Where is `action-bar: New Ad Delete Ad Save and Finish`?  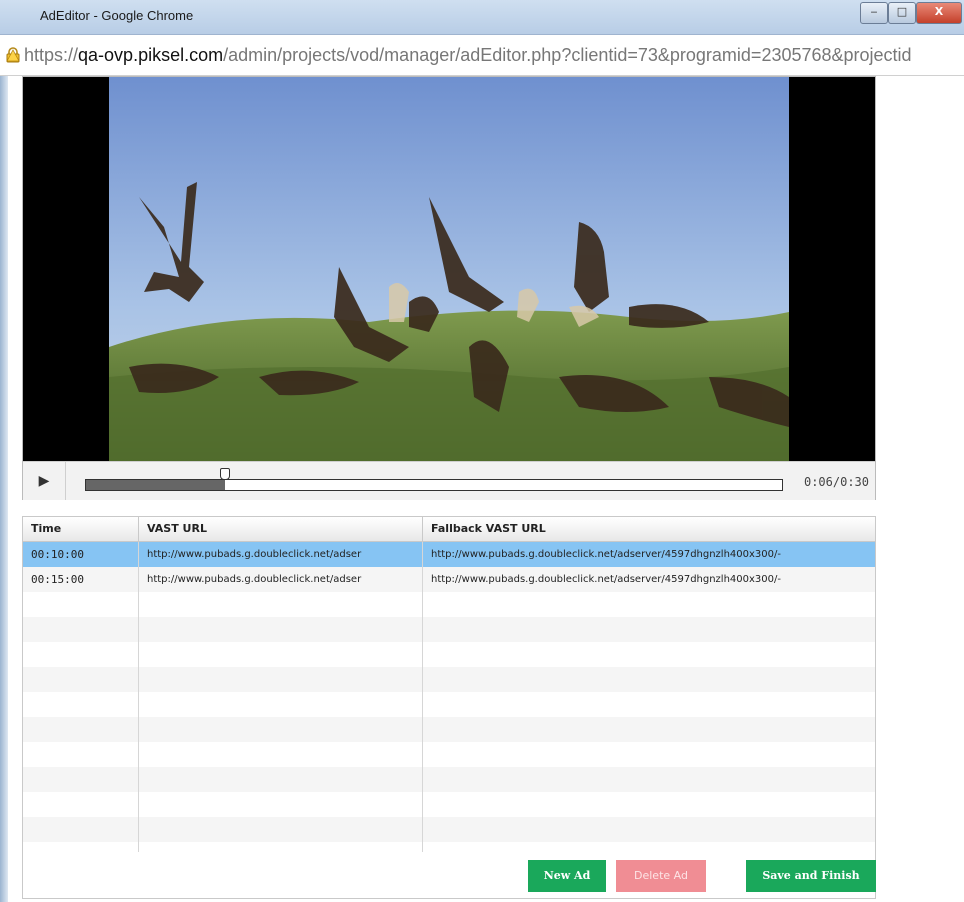
action-bar: New Ad Delete Ad Save and Finish is located at coordinates (449, 875).